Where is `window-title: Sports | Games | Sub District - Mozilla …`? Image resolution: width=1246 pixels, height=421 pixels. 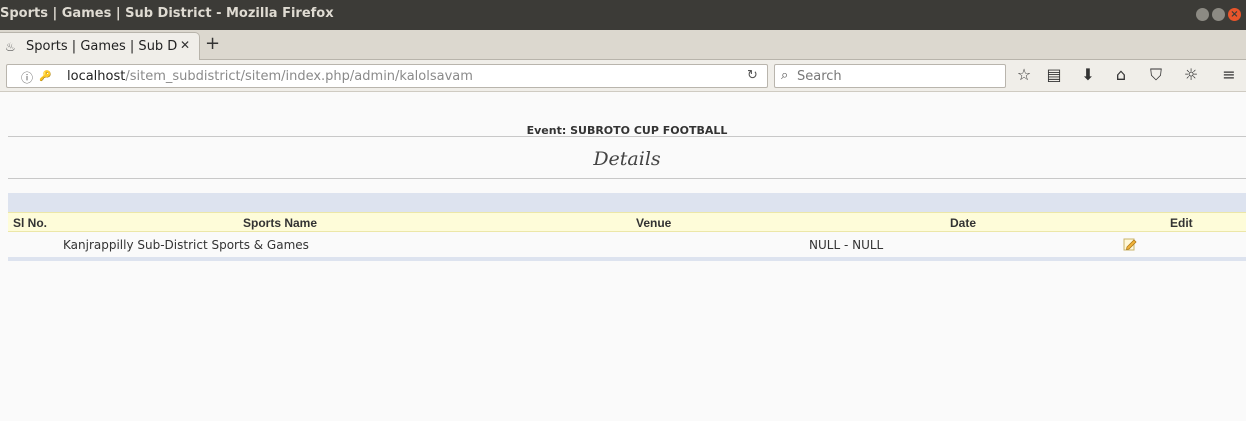
window-title: Sports | Games | Sub District - Mozilla … is located at coordinates (167, 13).